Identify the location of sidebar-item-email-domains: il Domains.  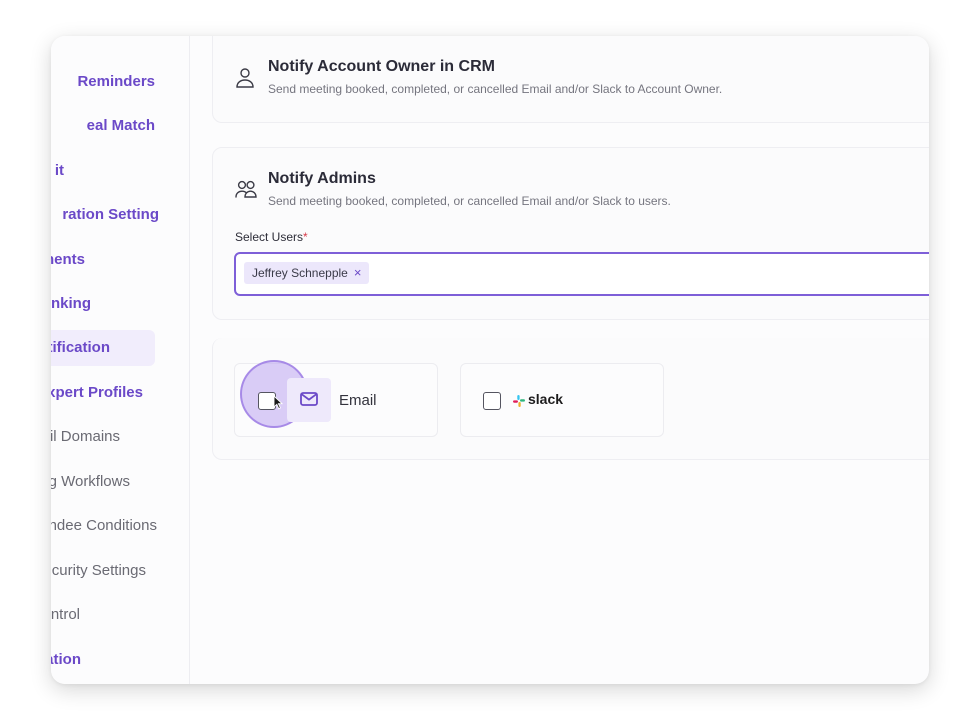
(103, 437).